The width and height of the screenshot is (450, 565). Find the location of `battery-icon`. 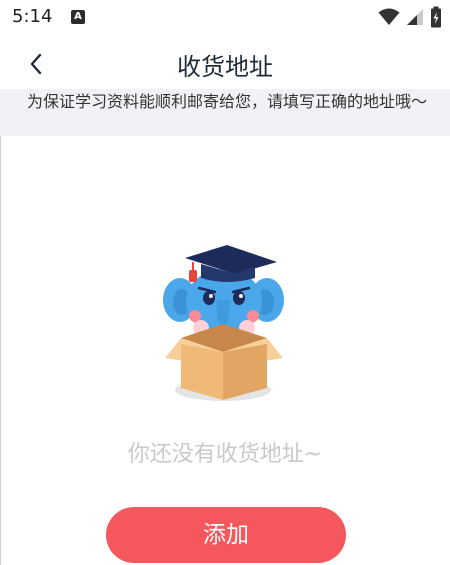

battery-icon is located at coordinates (436, 17).